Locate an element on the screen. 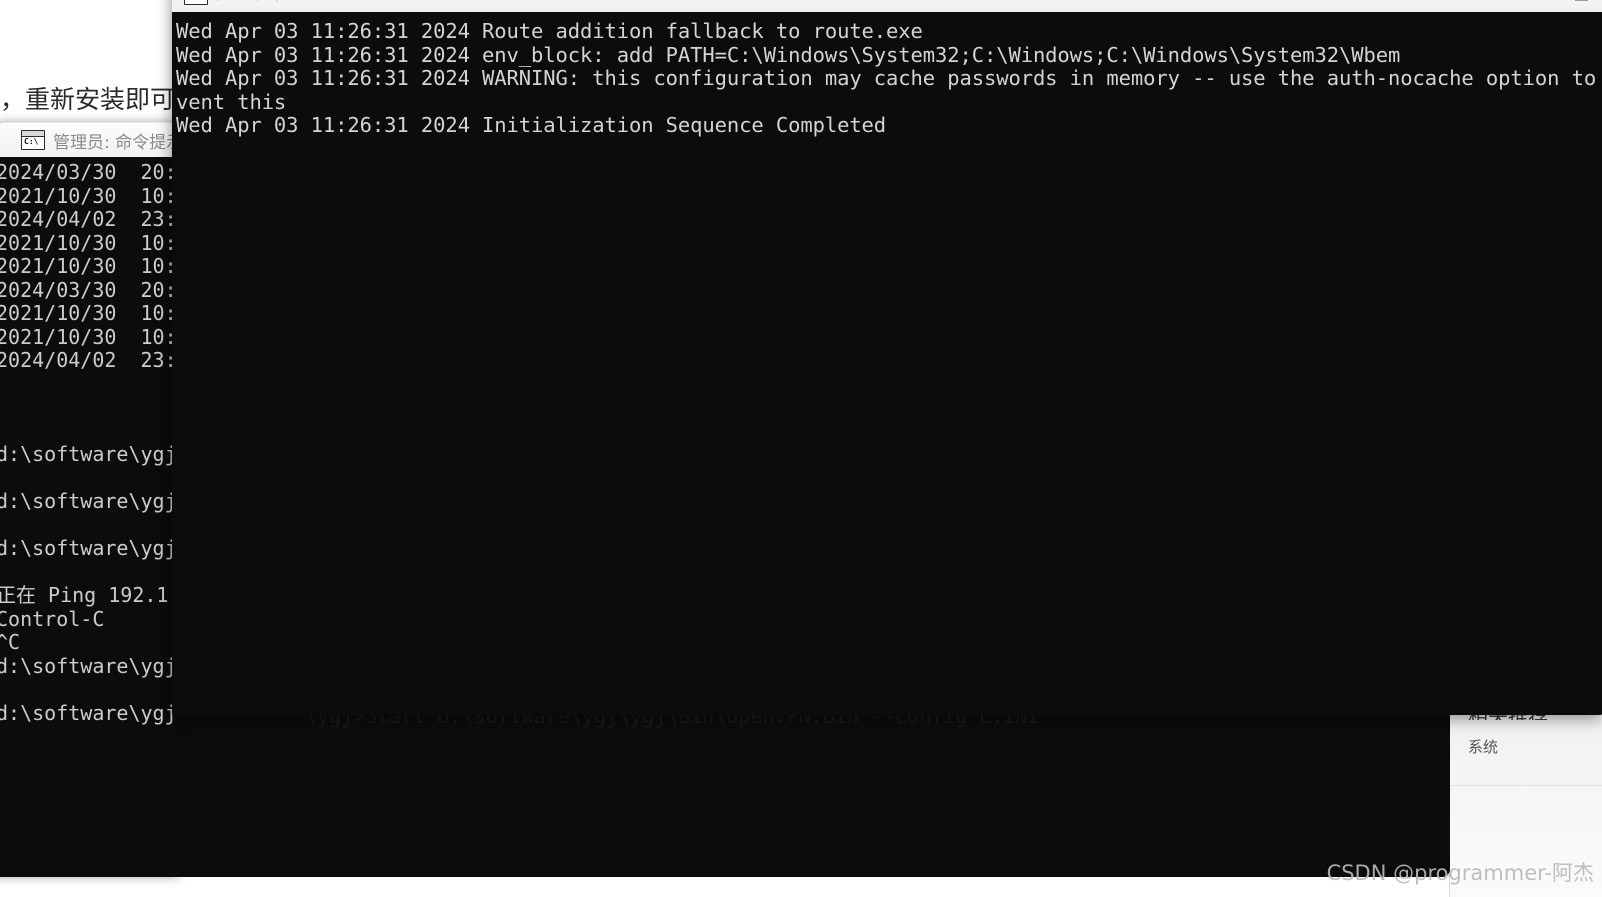 Image resolution: width=1602 pixels, height=897 pixels. admin-terminal-line: ^C is located at coordinates (10, 642).